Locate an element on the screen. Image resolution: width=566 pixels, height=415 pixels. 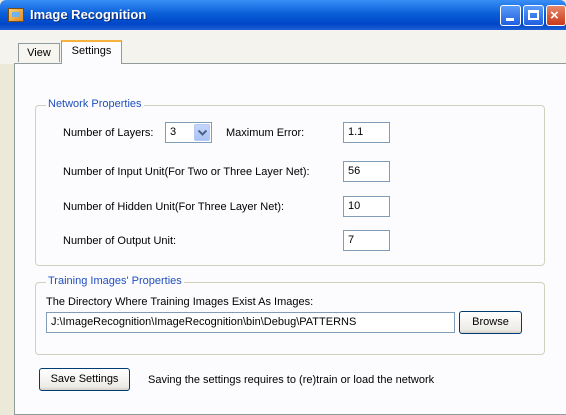
layers-dropdown-button is located at coordinates (202, 132).